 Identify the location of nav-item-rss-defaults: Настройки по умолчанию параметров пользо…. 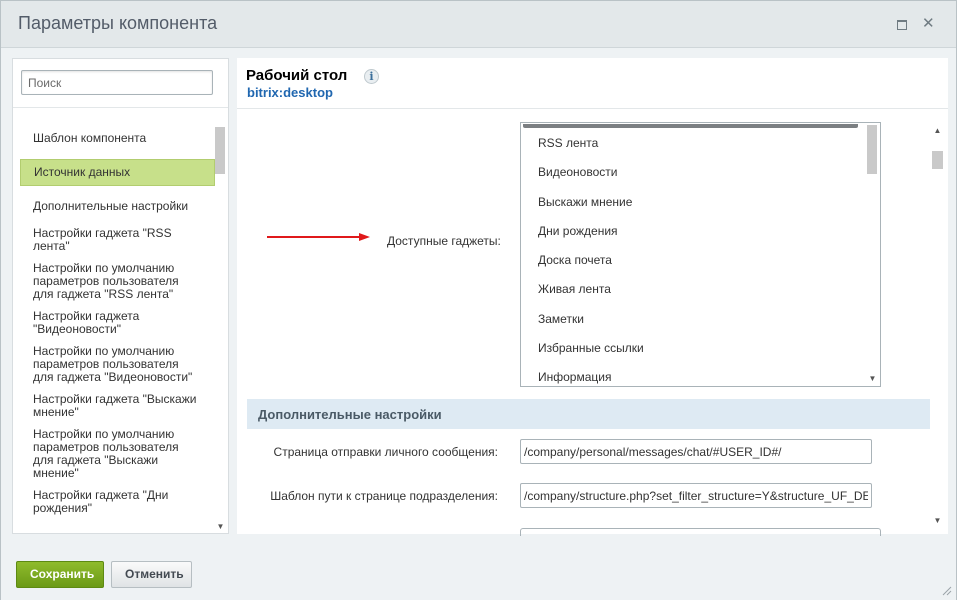
(117, 281).